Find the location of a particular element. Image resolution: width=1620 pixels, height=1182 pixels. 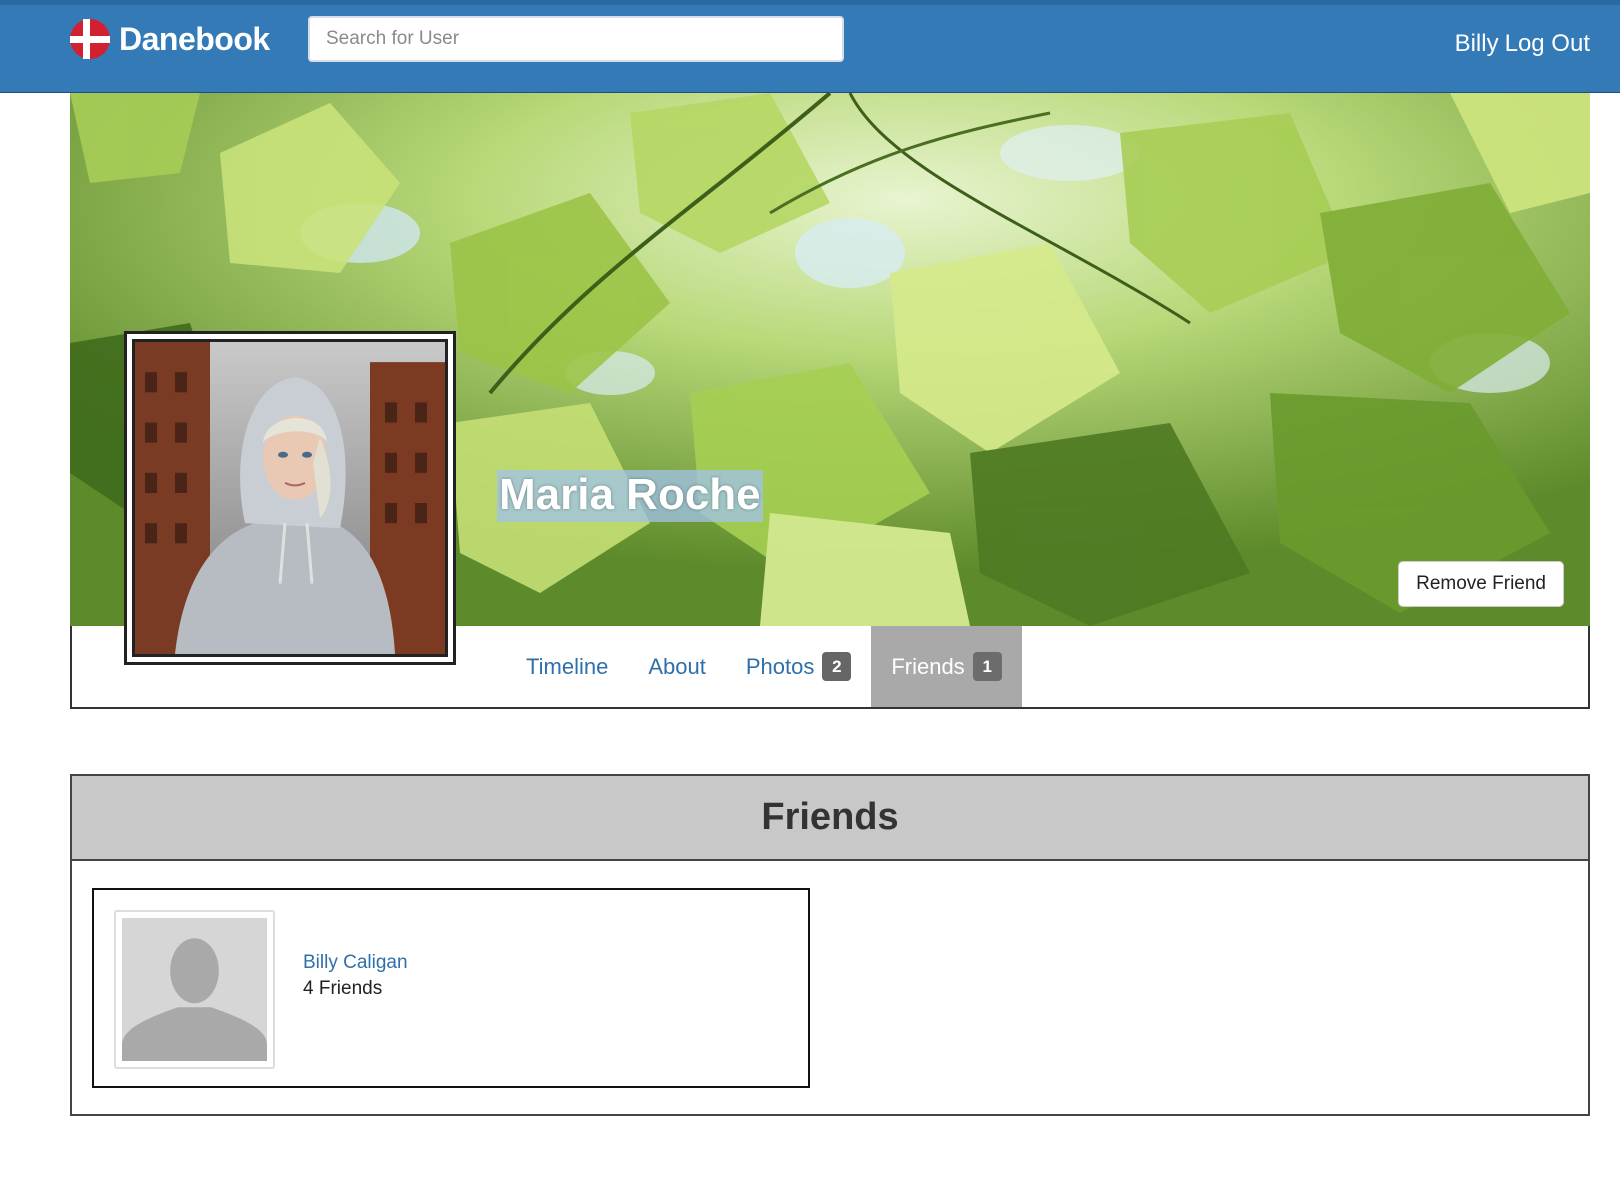

tab-timeline: Timeline is located at coordinates (567, 666).